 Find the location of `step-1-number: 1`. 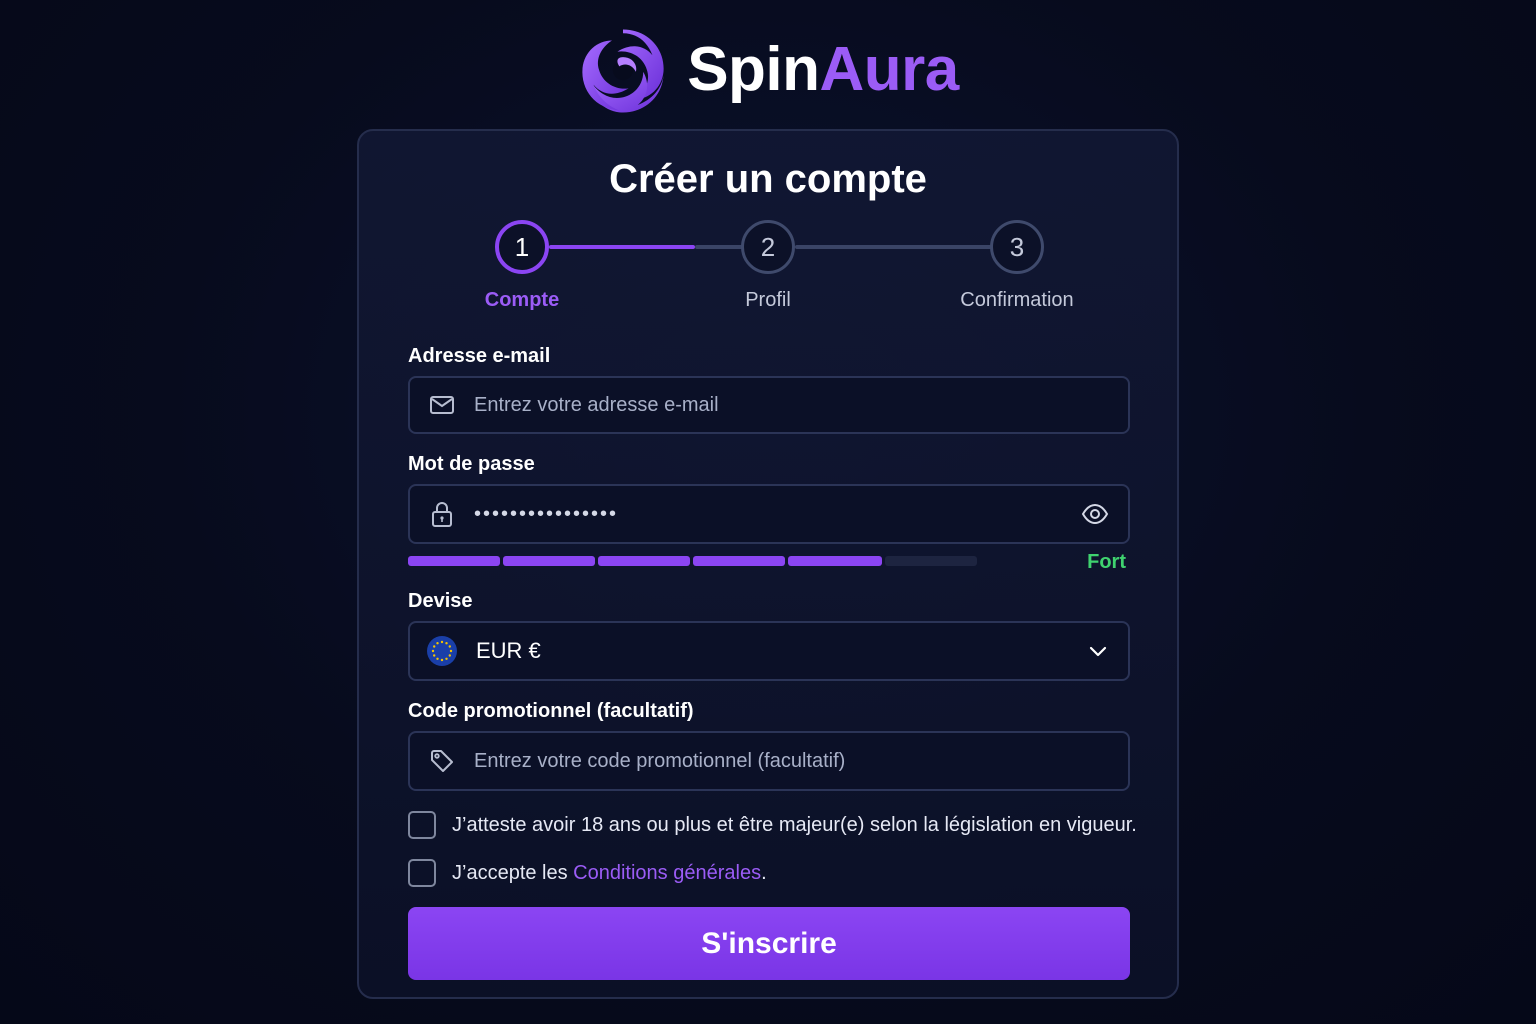

step-1-number: 1 is located at coordinates (522, 246).